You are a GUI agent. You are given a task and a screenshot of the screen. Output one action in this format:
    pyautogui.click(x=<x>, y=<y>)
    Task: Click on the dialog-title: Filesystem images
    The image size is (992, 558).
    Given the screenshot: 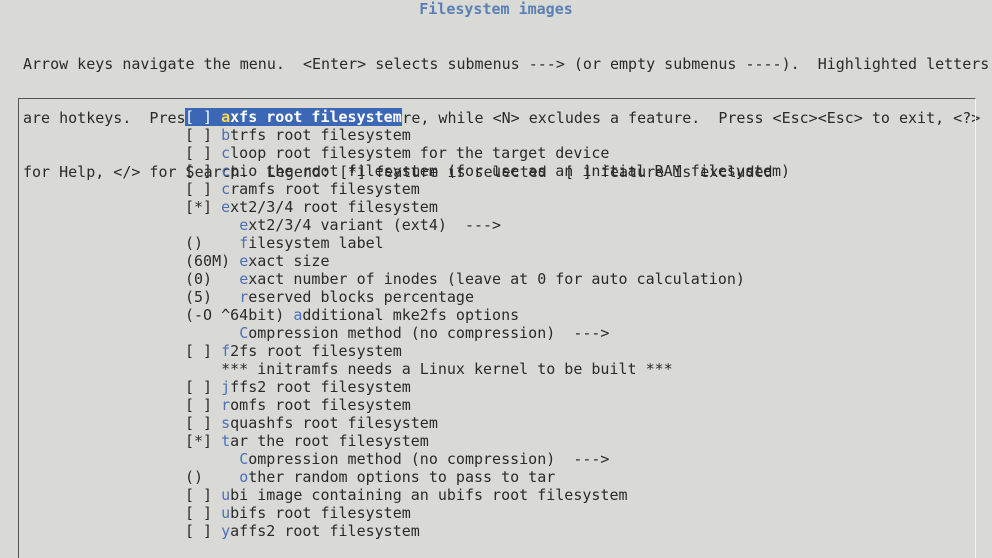 What is the action you would take?
    pyautogui.click(x=496, y=9)
    